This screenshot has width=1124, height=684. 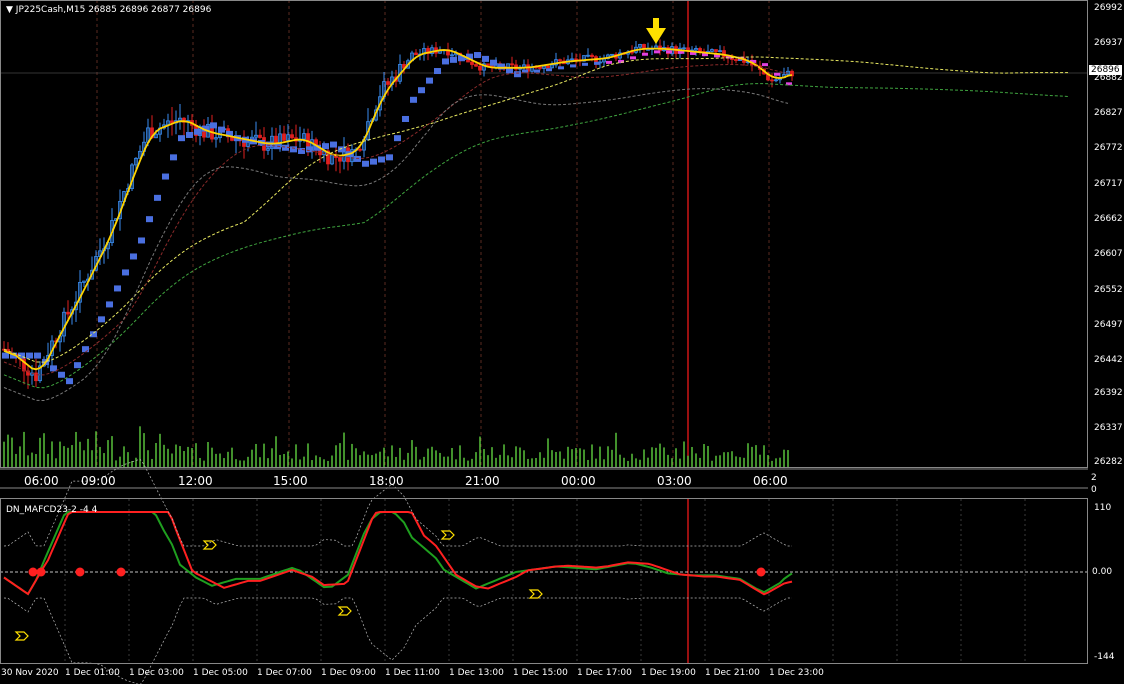 What do you see at coordinates (1108, 462) in the screenshot?
I see `price-tick: 26282` at bounding box center [1108, 462].